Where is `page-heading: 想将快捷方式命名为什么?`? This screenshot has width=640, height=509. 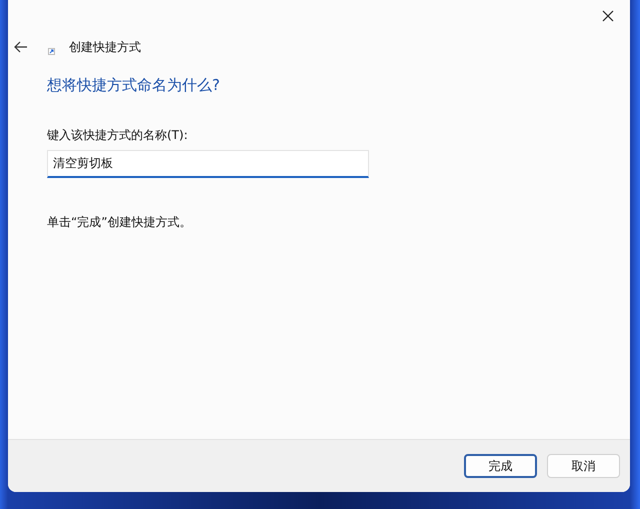 page-heading: 想将快捷方式命名为什么? is located at coordinates (133, 85).